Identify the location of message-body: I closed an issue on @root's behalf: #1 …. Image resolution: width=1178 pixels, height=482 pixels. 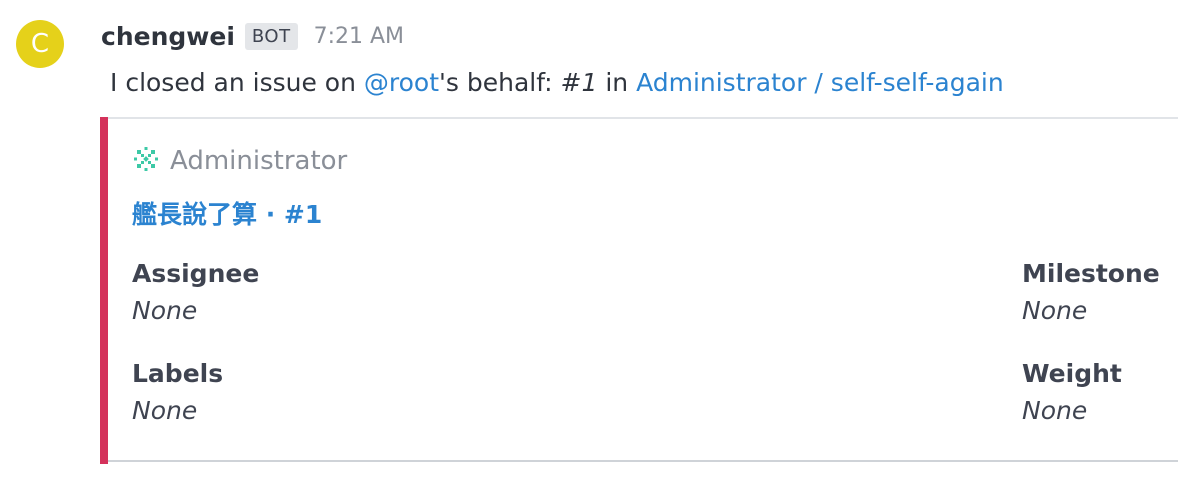
(557, 82).